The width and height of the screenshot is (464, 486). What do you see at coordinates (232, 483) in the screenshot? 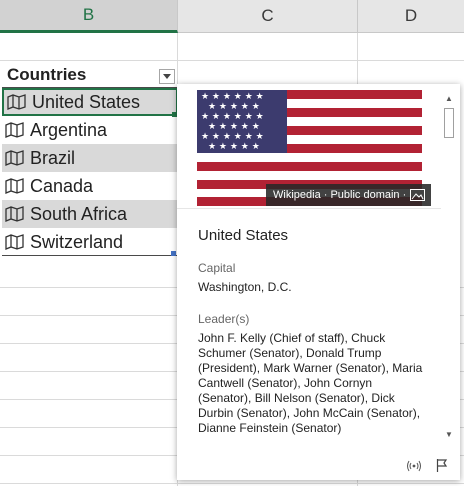
I see `grid-line` at bounding box center [232, 483].